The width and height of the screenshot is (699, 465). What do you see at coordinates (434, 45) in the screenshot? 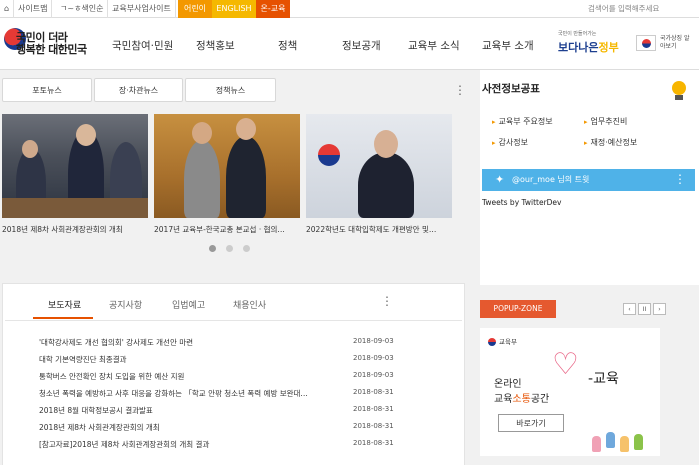
I see `nav-news: 교육부 소식` at bounding box center [434, 45].